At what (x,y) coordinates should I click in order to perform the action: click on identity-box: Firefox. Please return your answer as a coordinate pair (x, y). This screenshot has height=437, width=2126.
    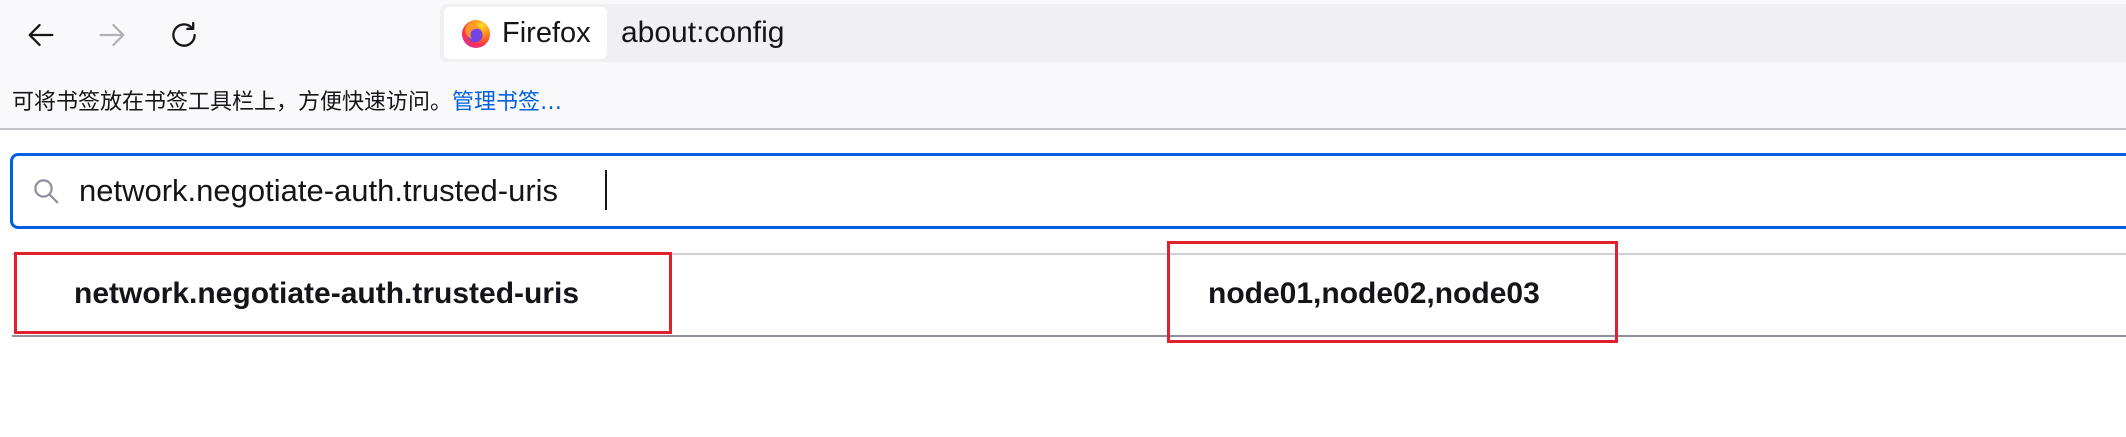
    Looking at the image, I should click on (525, 33).